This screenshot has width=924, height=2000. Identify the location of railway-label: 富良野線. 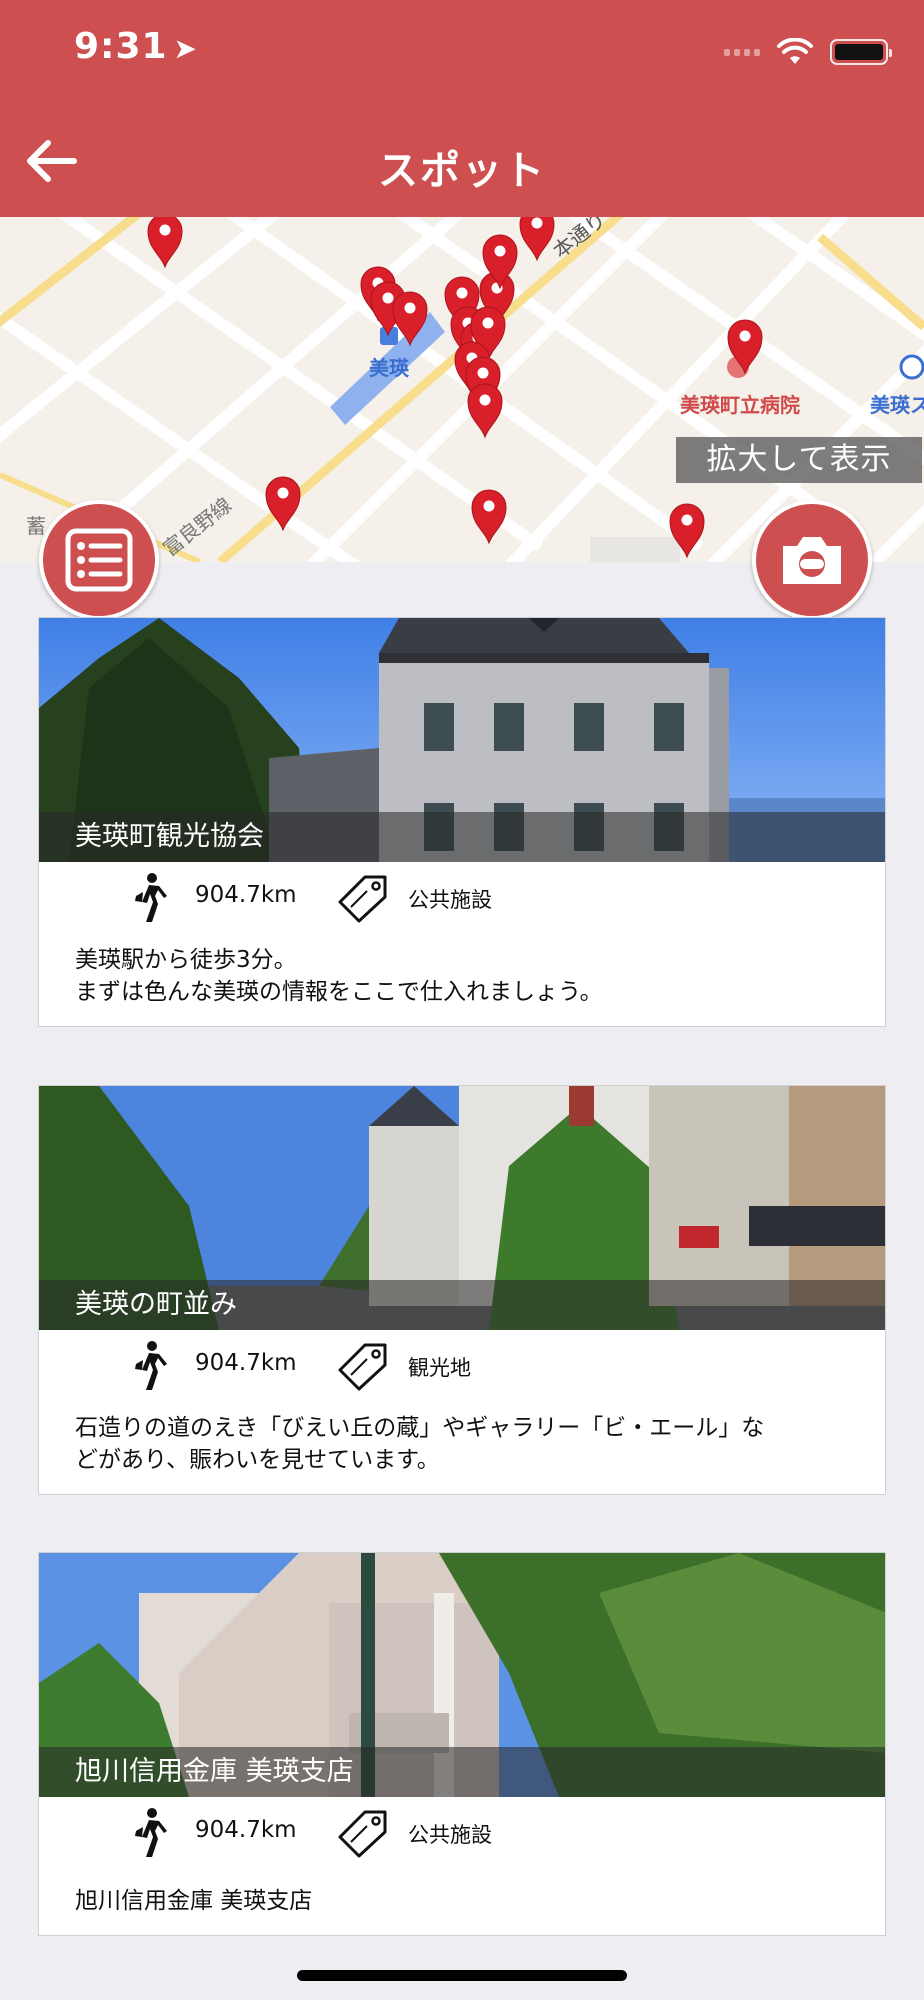
(197, 527).